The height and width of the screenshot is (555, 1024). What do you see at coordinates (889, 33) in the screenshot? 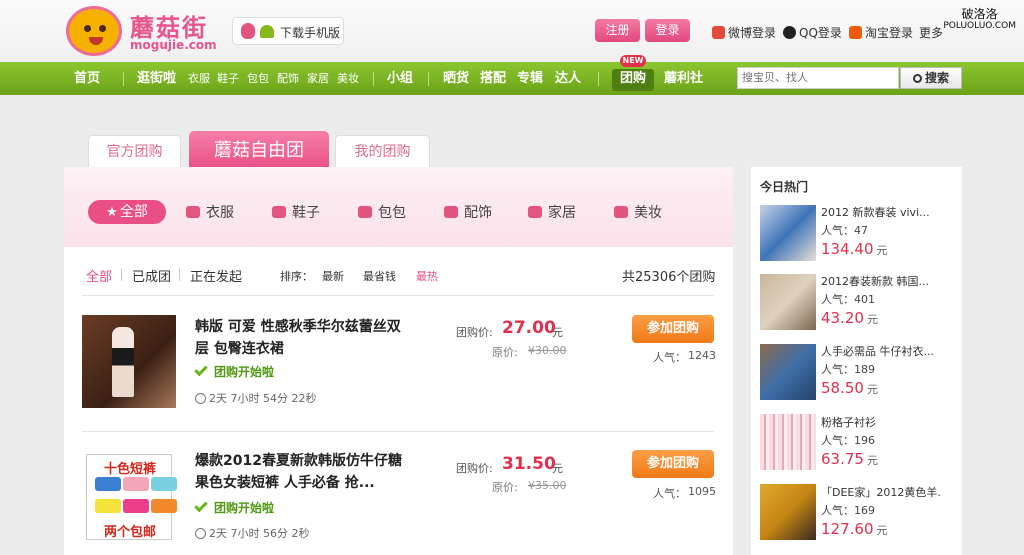
I see `taobao-login-label: 淘宝登录` at bounding box center [889, 33].